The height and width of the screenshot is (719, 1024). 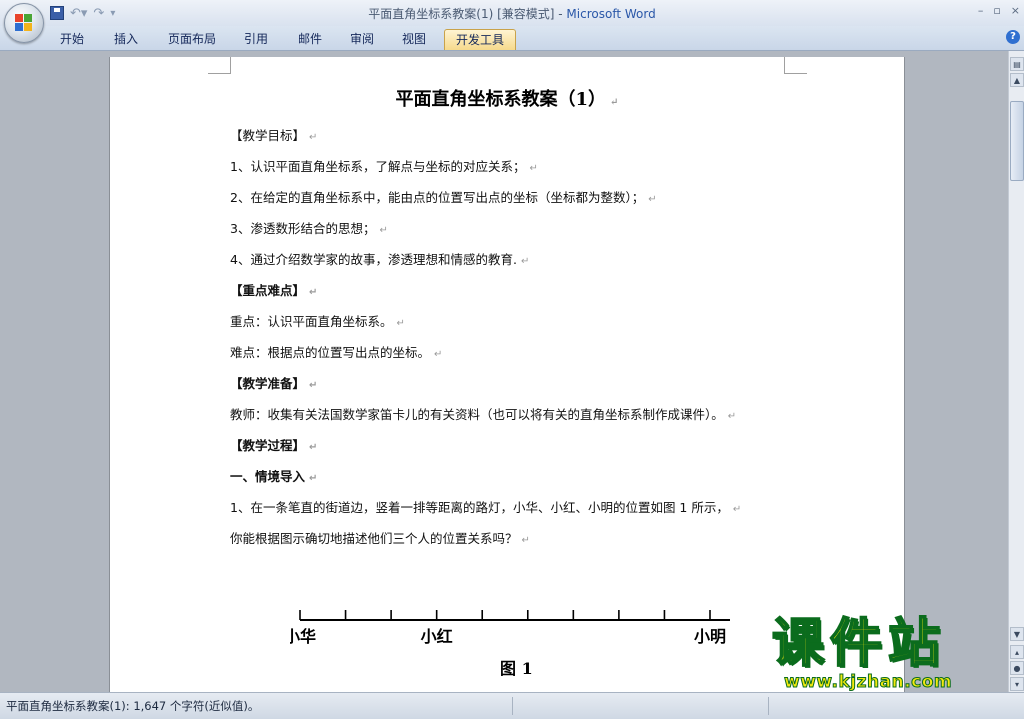 I want to click on paragraph: 难点：根据点的位置写出点的坐标。 ↵, so click(x=336, y=351).